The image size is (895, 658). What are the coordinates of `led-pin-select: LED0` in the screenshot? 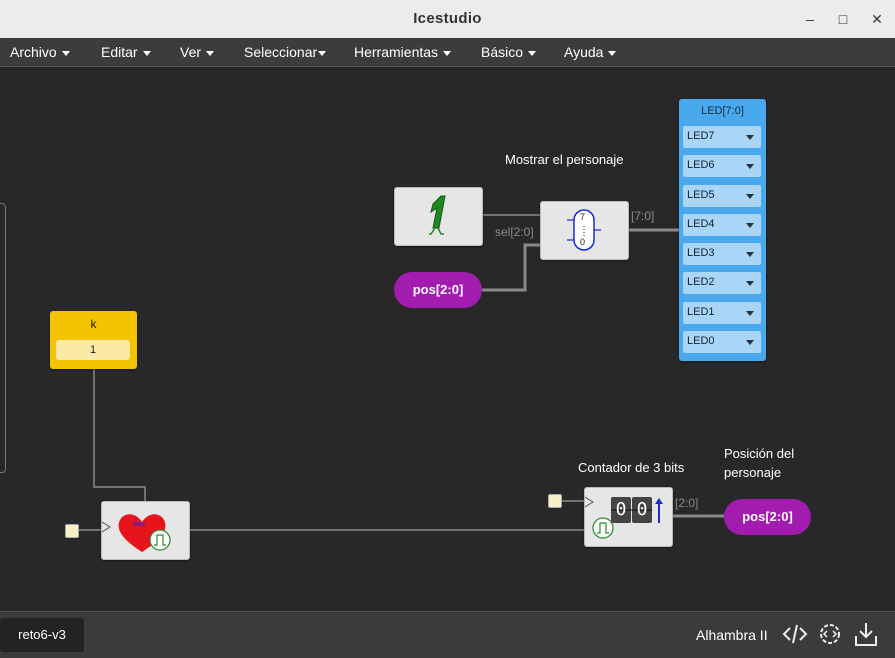 It's located at (722, 342).